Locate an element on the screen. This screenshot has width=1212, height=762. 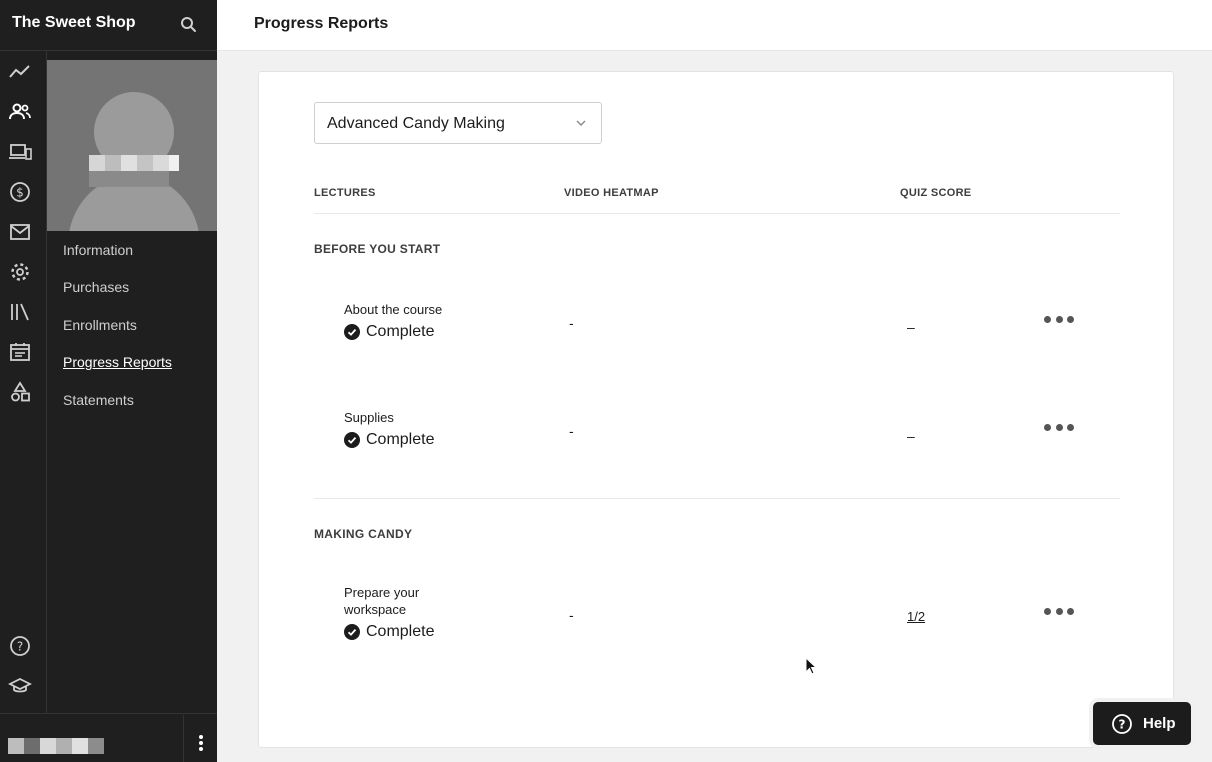
search-icon is located at coordinates (189, 25).